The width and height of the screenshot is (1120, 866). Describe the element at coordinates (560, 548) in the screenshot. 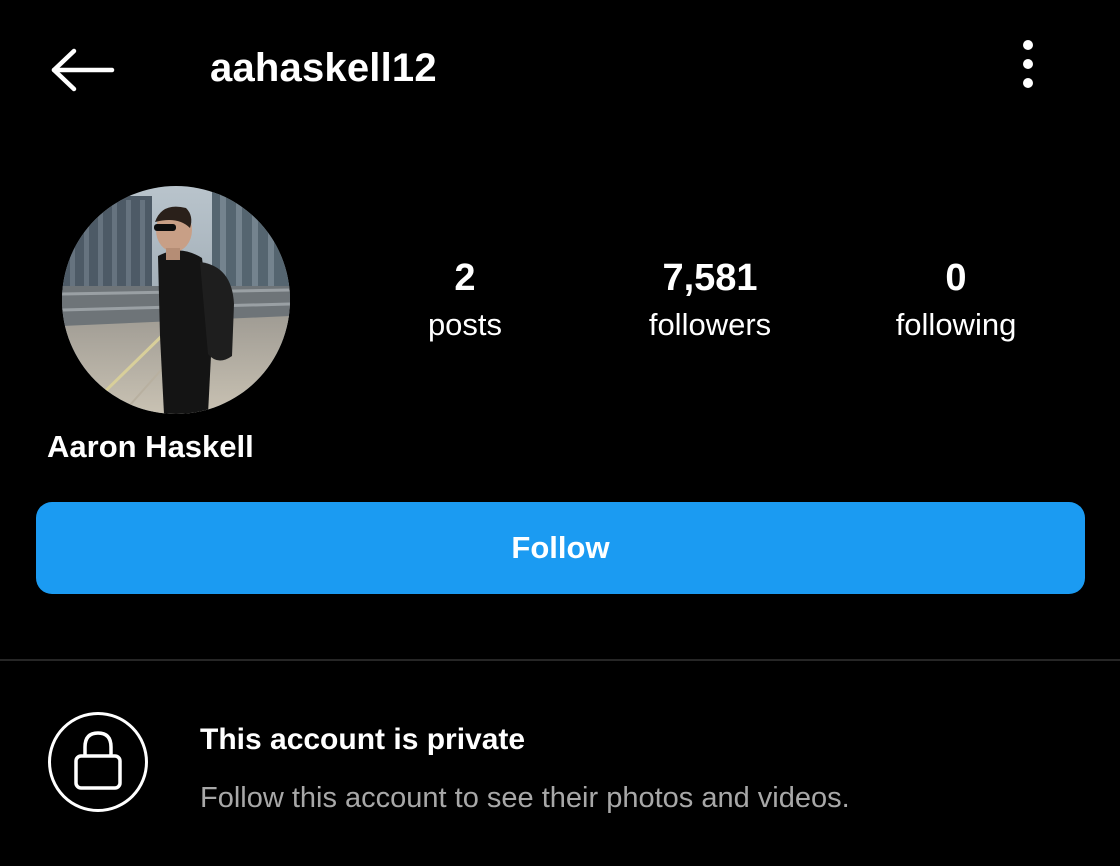

I see `follow-button: Follow` at that location.